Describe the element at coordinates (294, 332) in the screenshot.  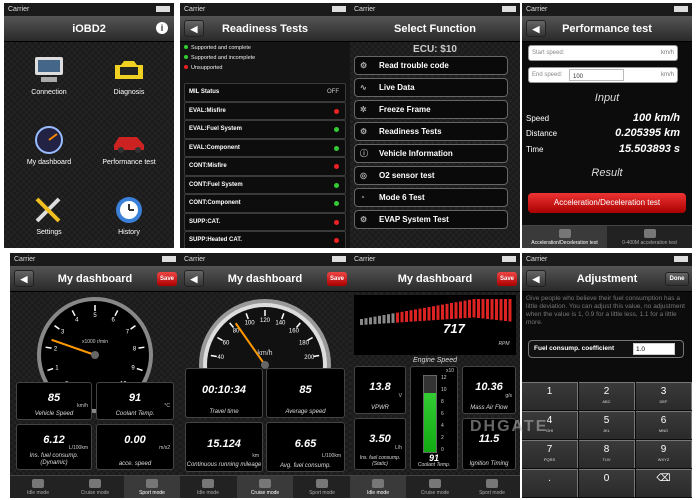
I see `gauge-tick-label: 160` at that location.